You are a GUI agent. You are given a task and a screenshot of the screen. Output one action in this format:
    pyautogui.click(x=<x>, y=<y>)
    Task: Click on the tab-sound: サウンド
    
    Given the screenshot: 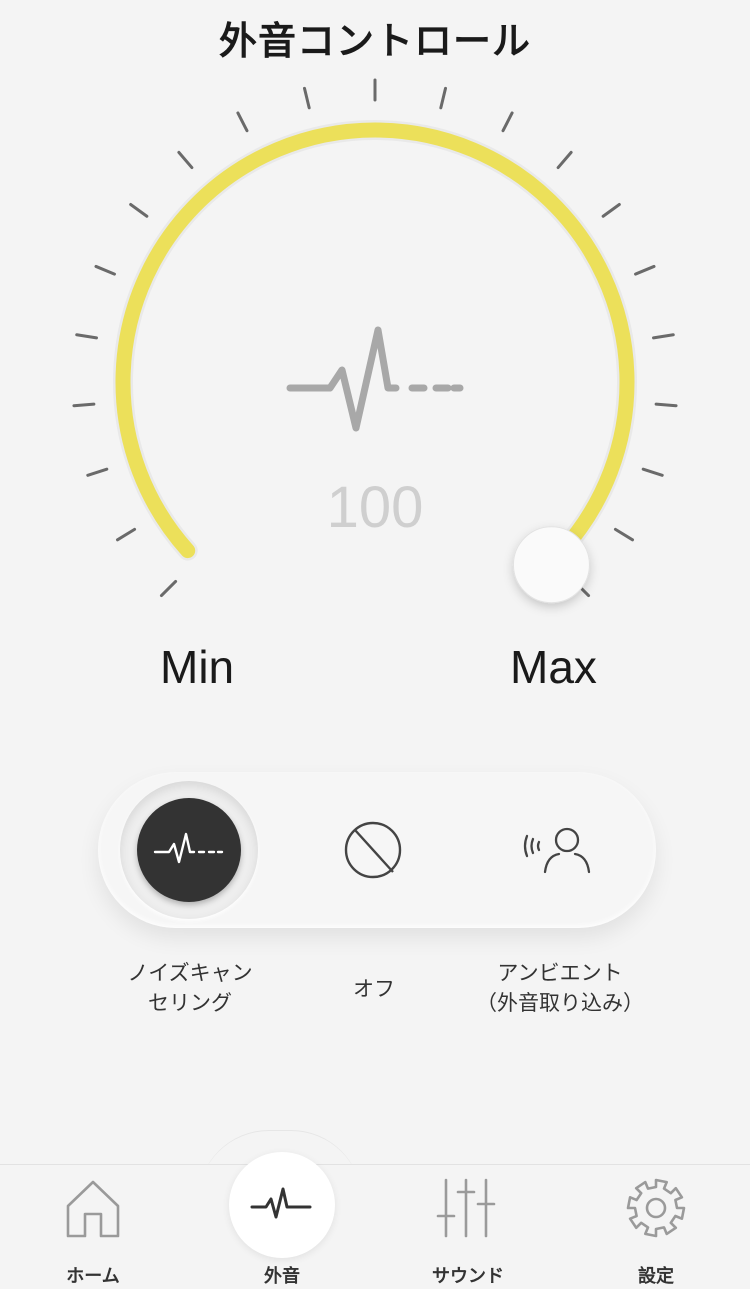 What is the action you would take?
    pyautogui.click(x=468, y=1229)
    